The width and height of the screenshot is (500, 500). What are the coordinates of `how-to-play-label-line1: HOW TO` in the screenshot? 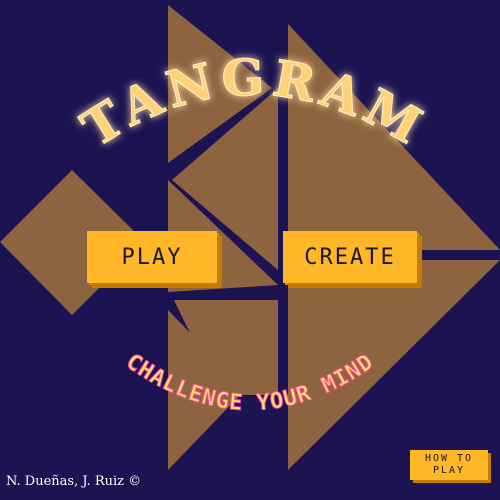 It's located at (449, 458).